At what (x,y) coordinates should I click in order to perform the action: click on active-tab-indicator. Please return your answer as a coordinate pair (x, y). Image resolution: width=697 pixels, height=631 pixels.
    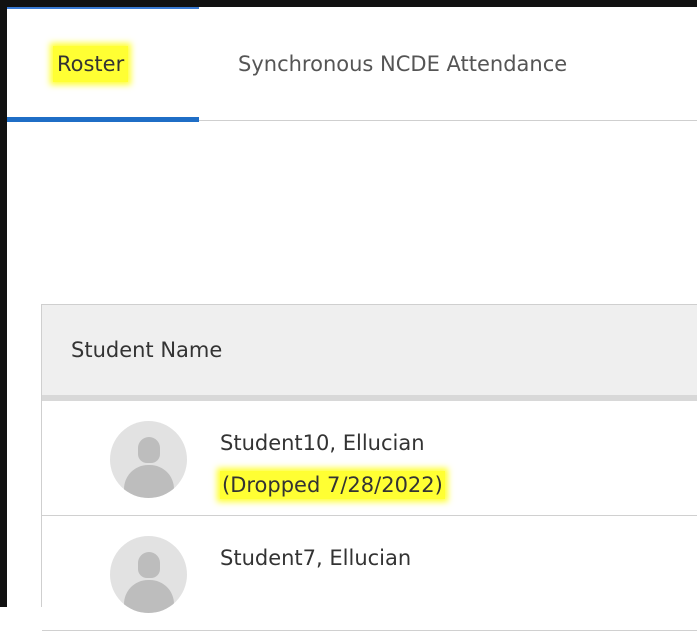
    Looking at the image, I should click on (103, 119).